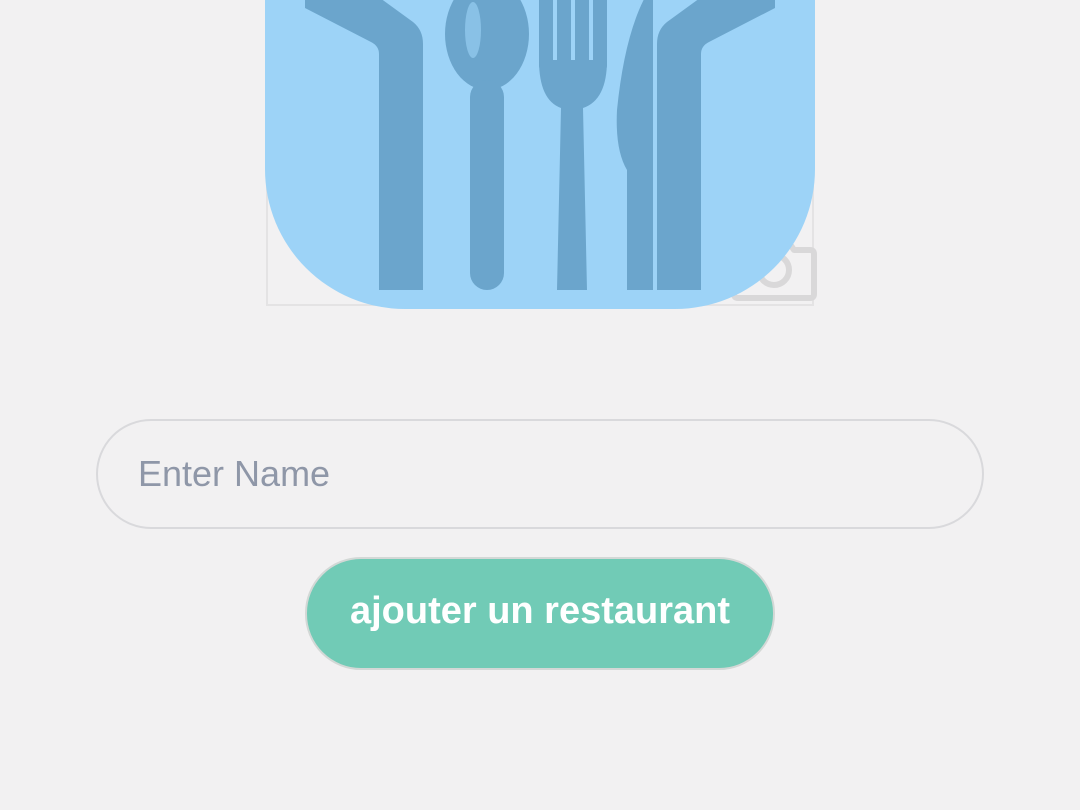 The image size is (1080, 810). What do you see at coordinates (540, 613) in the screenshot?
I see `add-restaurant-button: ajouter un restaurant` at bounding box center [540, 613].